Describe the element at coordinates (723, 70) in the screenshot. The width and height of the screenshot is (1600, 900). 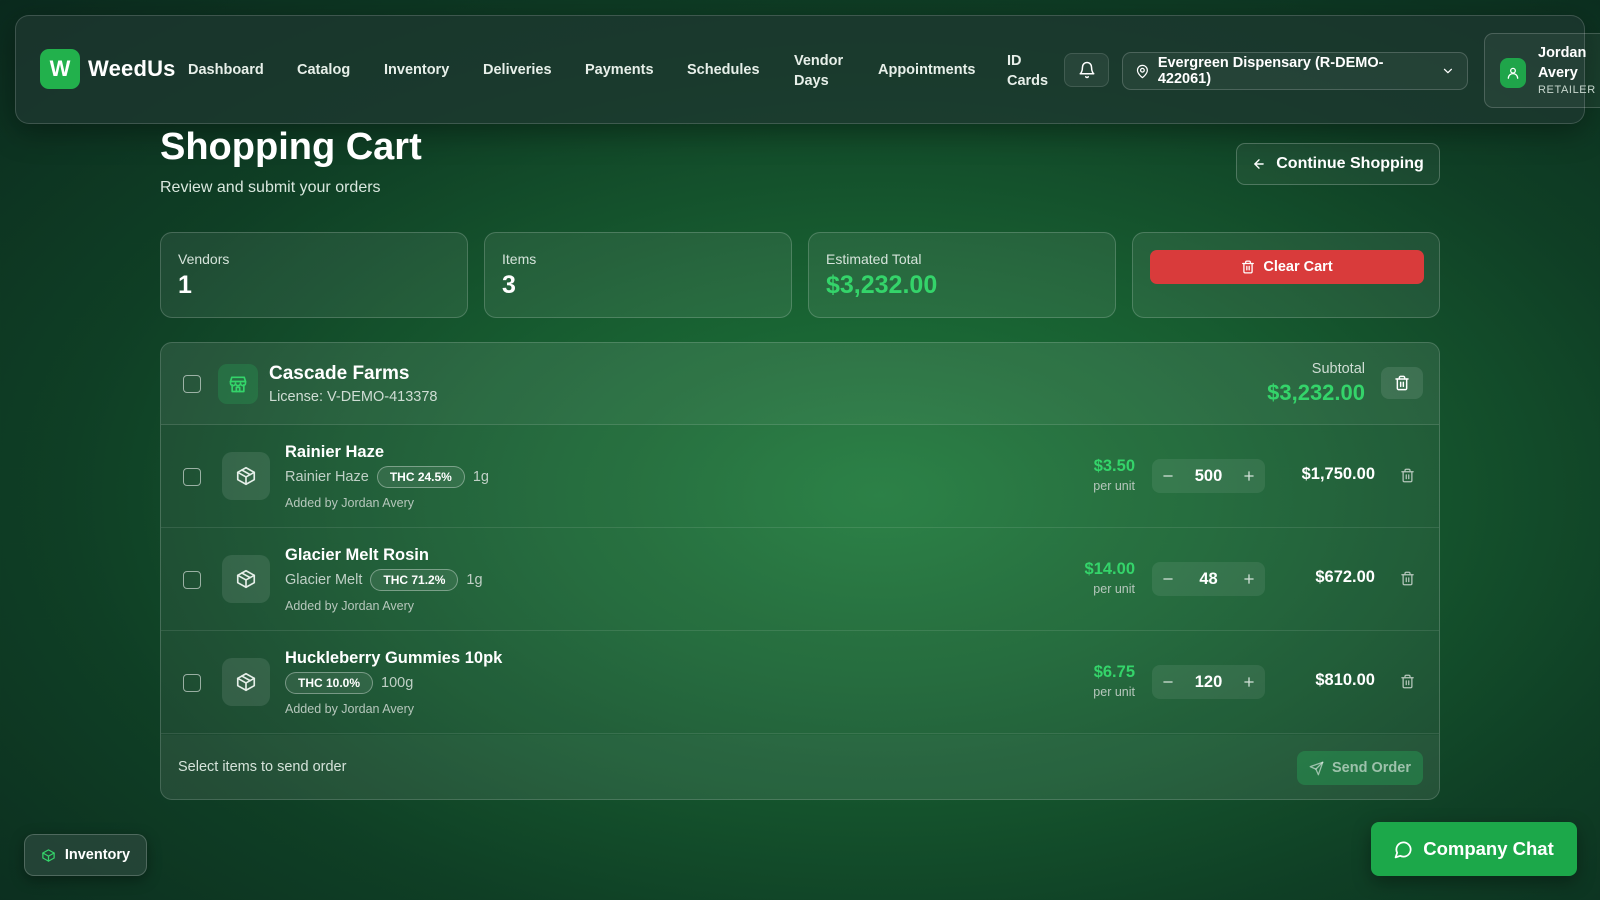
I see `nav-schedules: Schedules` at that location.